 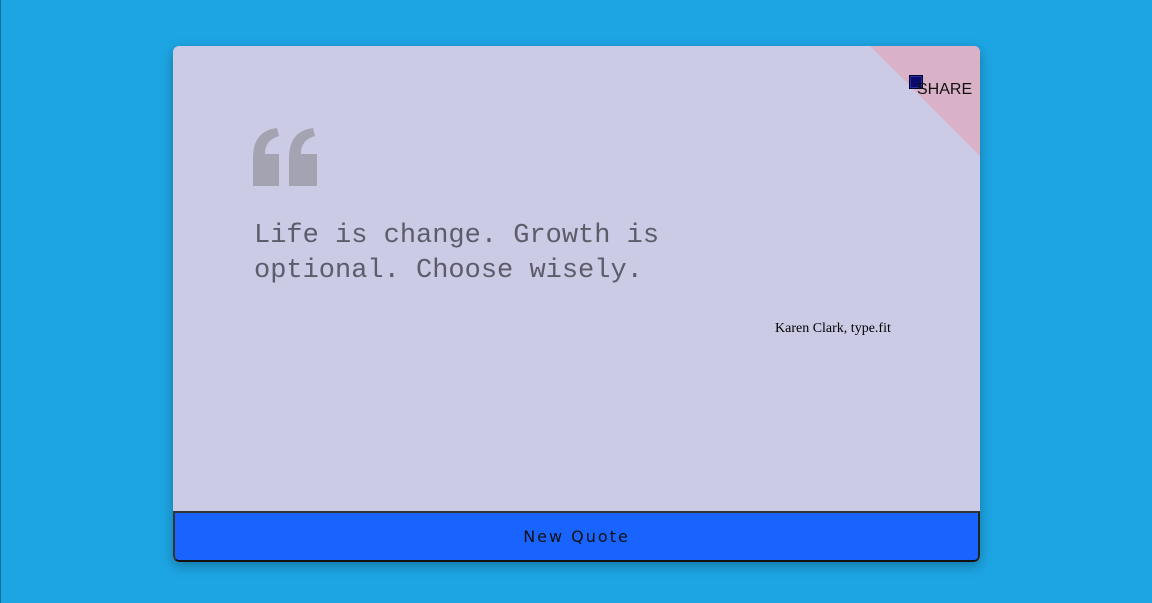 What do you see at coordinates (833, 328) in the screenshot?
I see `quote-author: Karen Clark, type.fit` at bounding box center [833, 328].